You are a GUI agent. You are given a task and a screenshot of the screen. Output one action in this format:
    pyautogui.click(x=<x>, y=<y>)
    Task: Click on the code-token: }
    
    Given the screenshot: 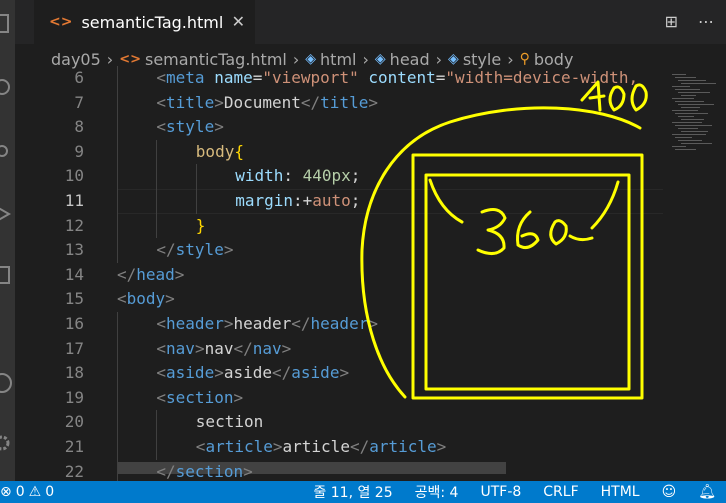 What is the action you would take?
    pyautogui.click(x=200, y=225)
    